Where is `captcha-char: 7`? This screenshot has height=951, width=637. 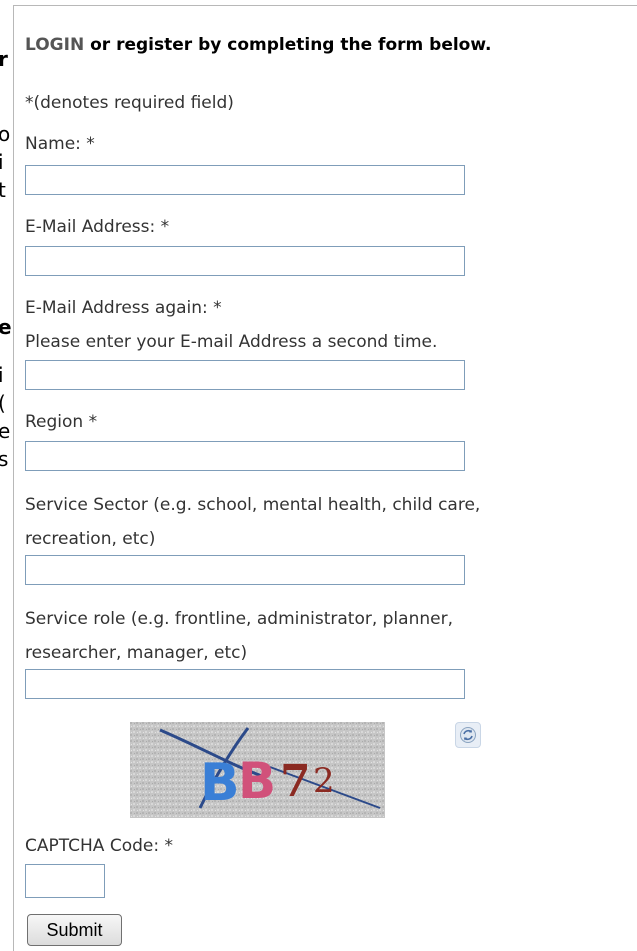 captcha-char: 7 is located at coordinates (295, 781).